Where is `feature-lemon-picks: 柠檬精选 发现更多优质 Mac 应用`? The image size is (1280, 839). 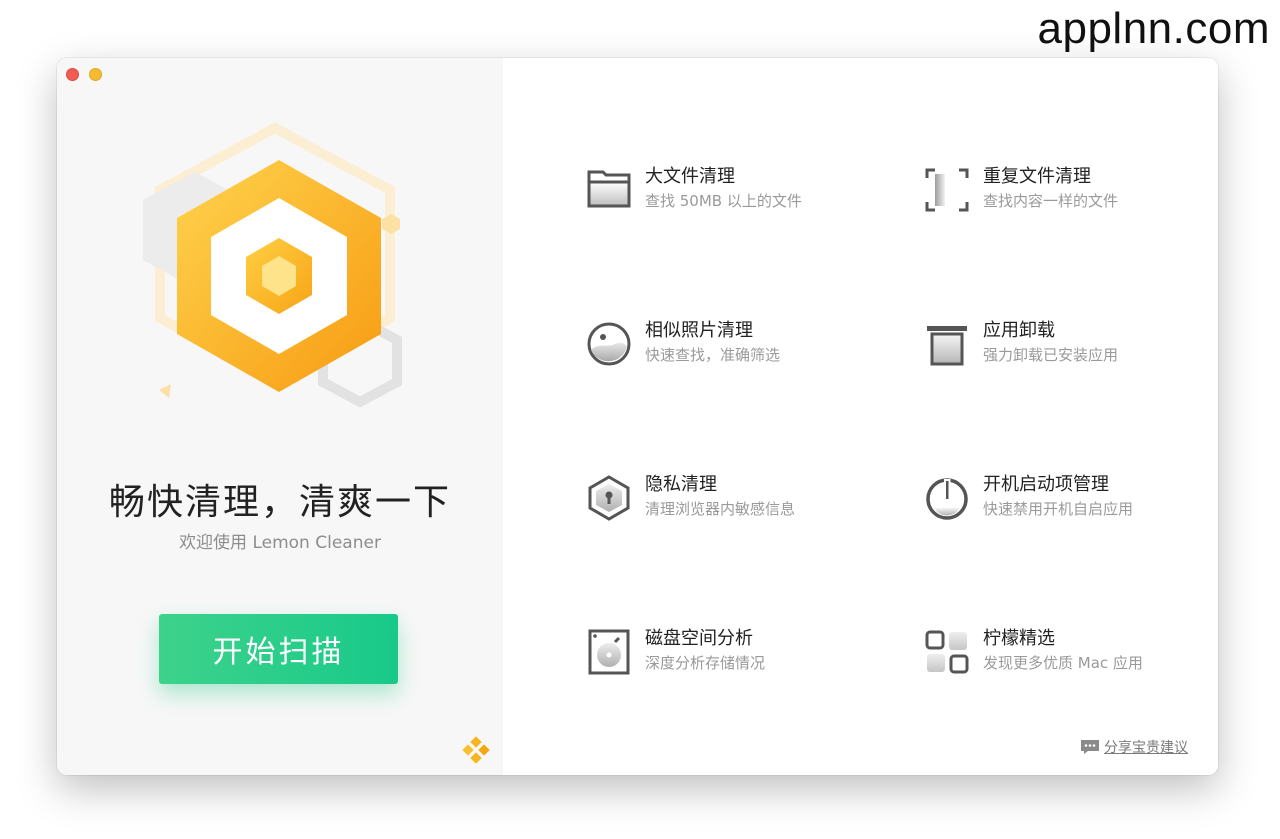
feature-lemon-picks: 柠檬精选 发现更多优质 Mac 应用 is located at coordinates (1070, 658).